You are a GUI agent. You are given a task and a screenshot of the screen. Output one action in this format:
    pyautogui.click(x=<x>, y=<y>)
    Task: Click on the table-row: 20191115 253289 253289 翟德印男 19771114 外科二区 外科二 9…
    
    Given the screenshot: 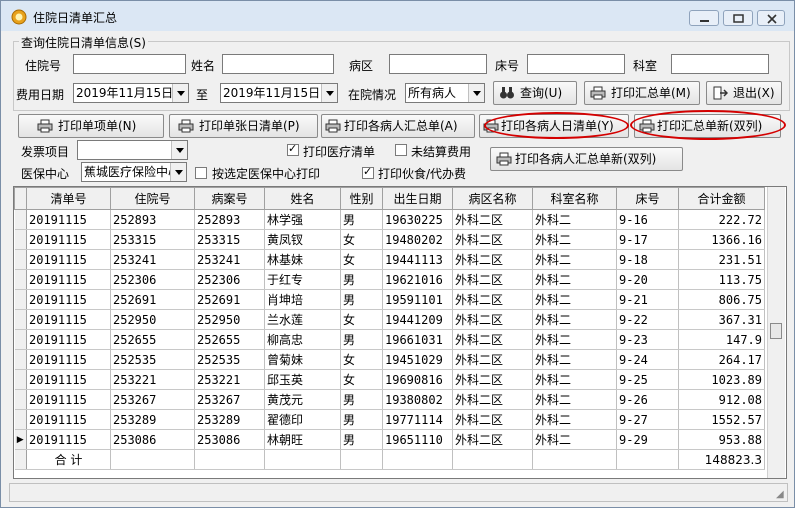 What is the action you would take?
    pyautogui.click(x=389, y=419)
    